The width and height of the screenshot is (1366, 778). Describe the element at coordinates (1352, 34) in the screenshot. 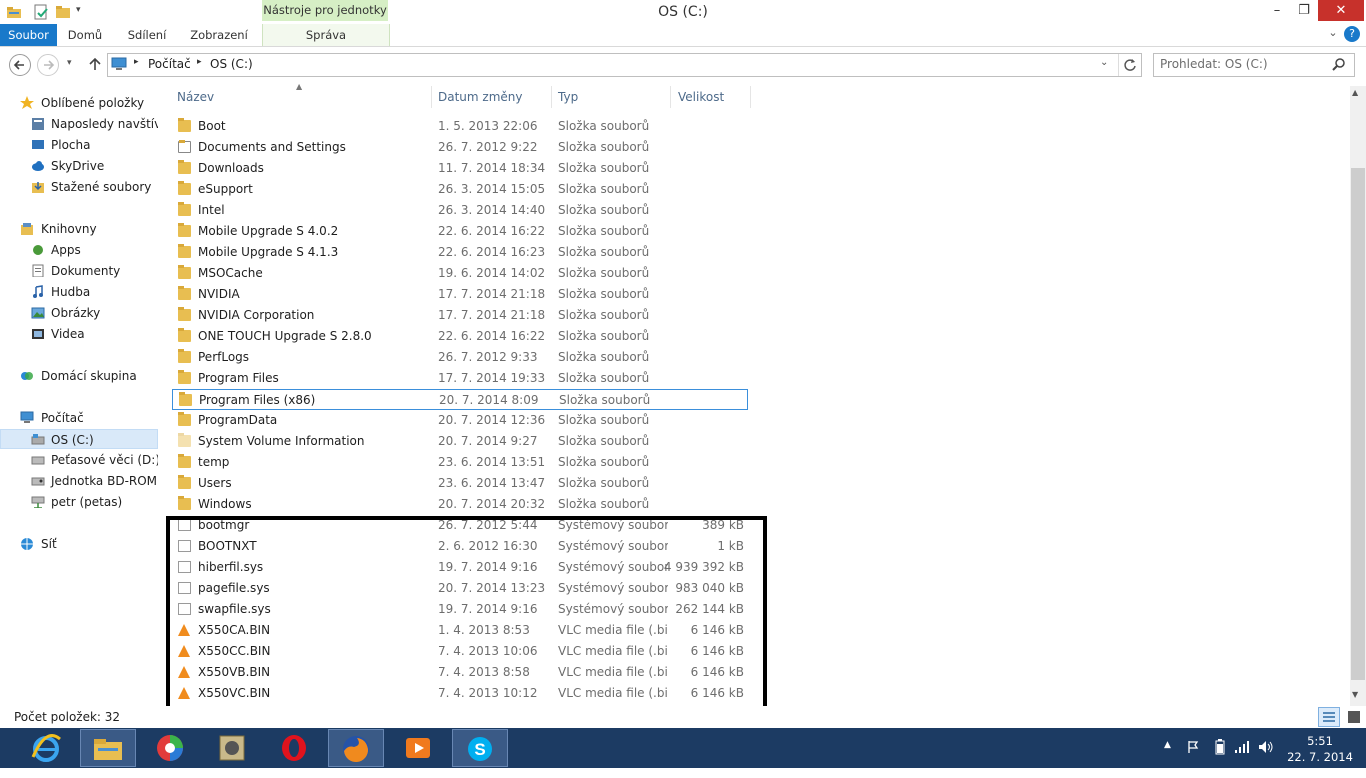

I see `help-icon: ?` at that location.